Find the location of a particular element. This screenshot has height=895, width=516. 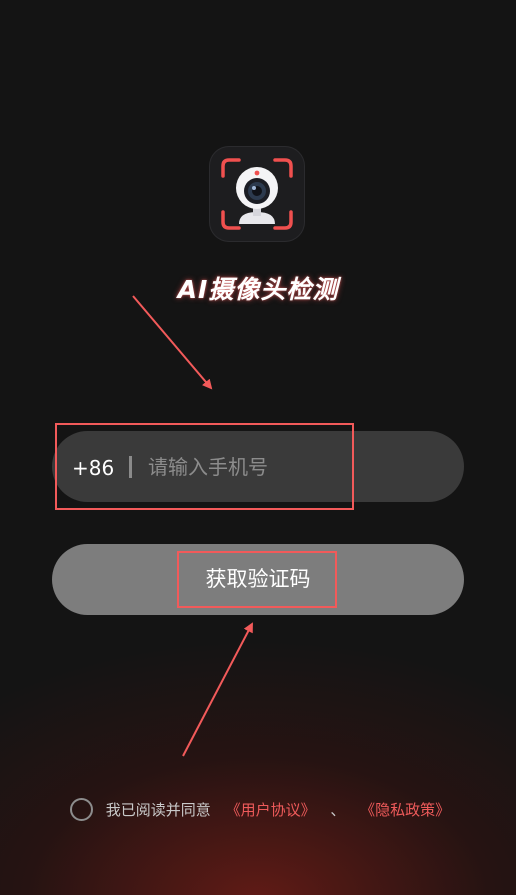

agreement-row: 我已阅读并同意 《用户协议》 、 《隐私政策》 is located at coordinates (260, 811).